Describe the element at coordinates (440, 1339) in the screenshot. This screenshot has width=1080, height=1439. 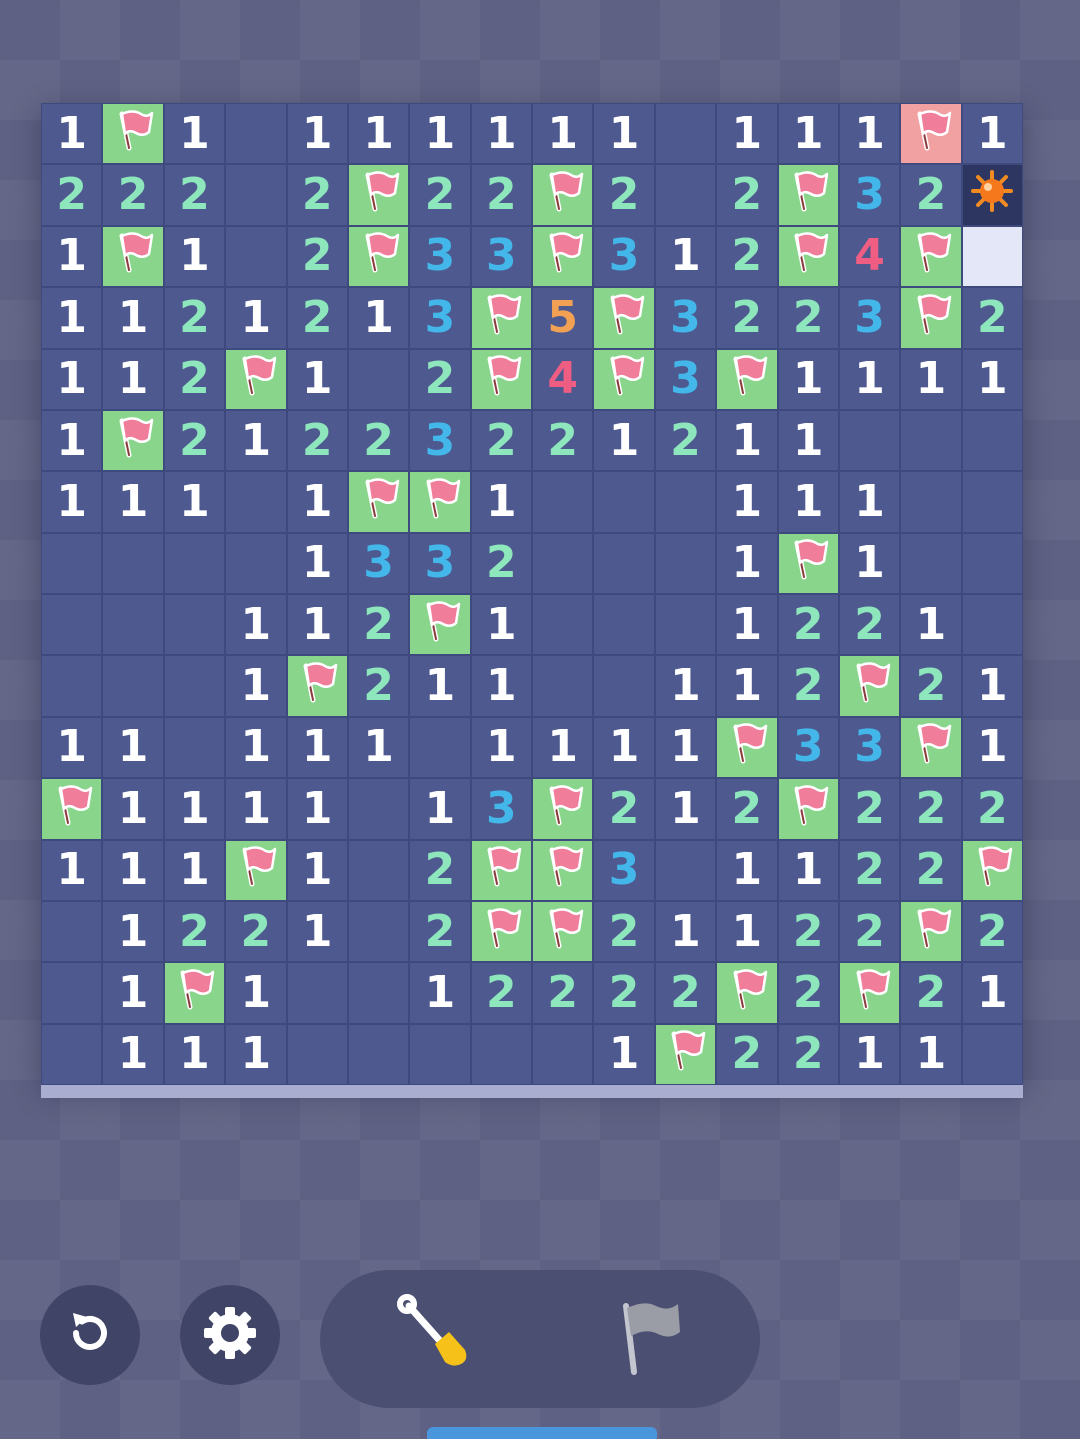
I see `dig-mode-button` at that location.